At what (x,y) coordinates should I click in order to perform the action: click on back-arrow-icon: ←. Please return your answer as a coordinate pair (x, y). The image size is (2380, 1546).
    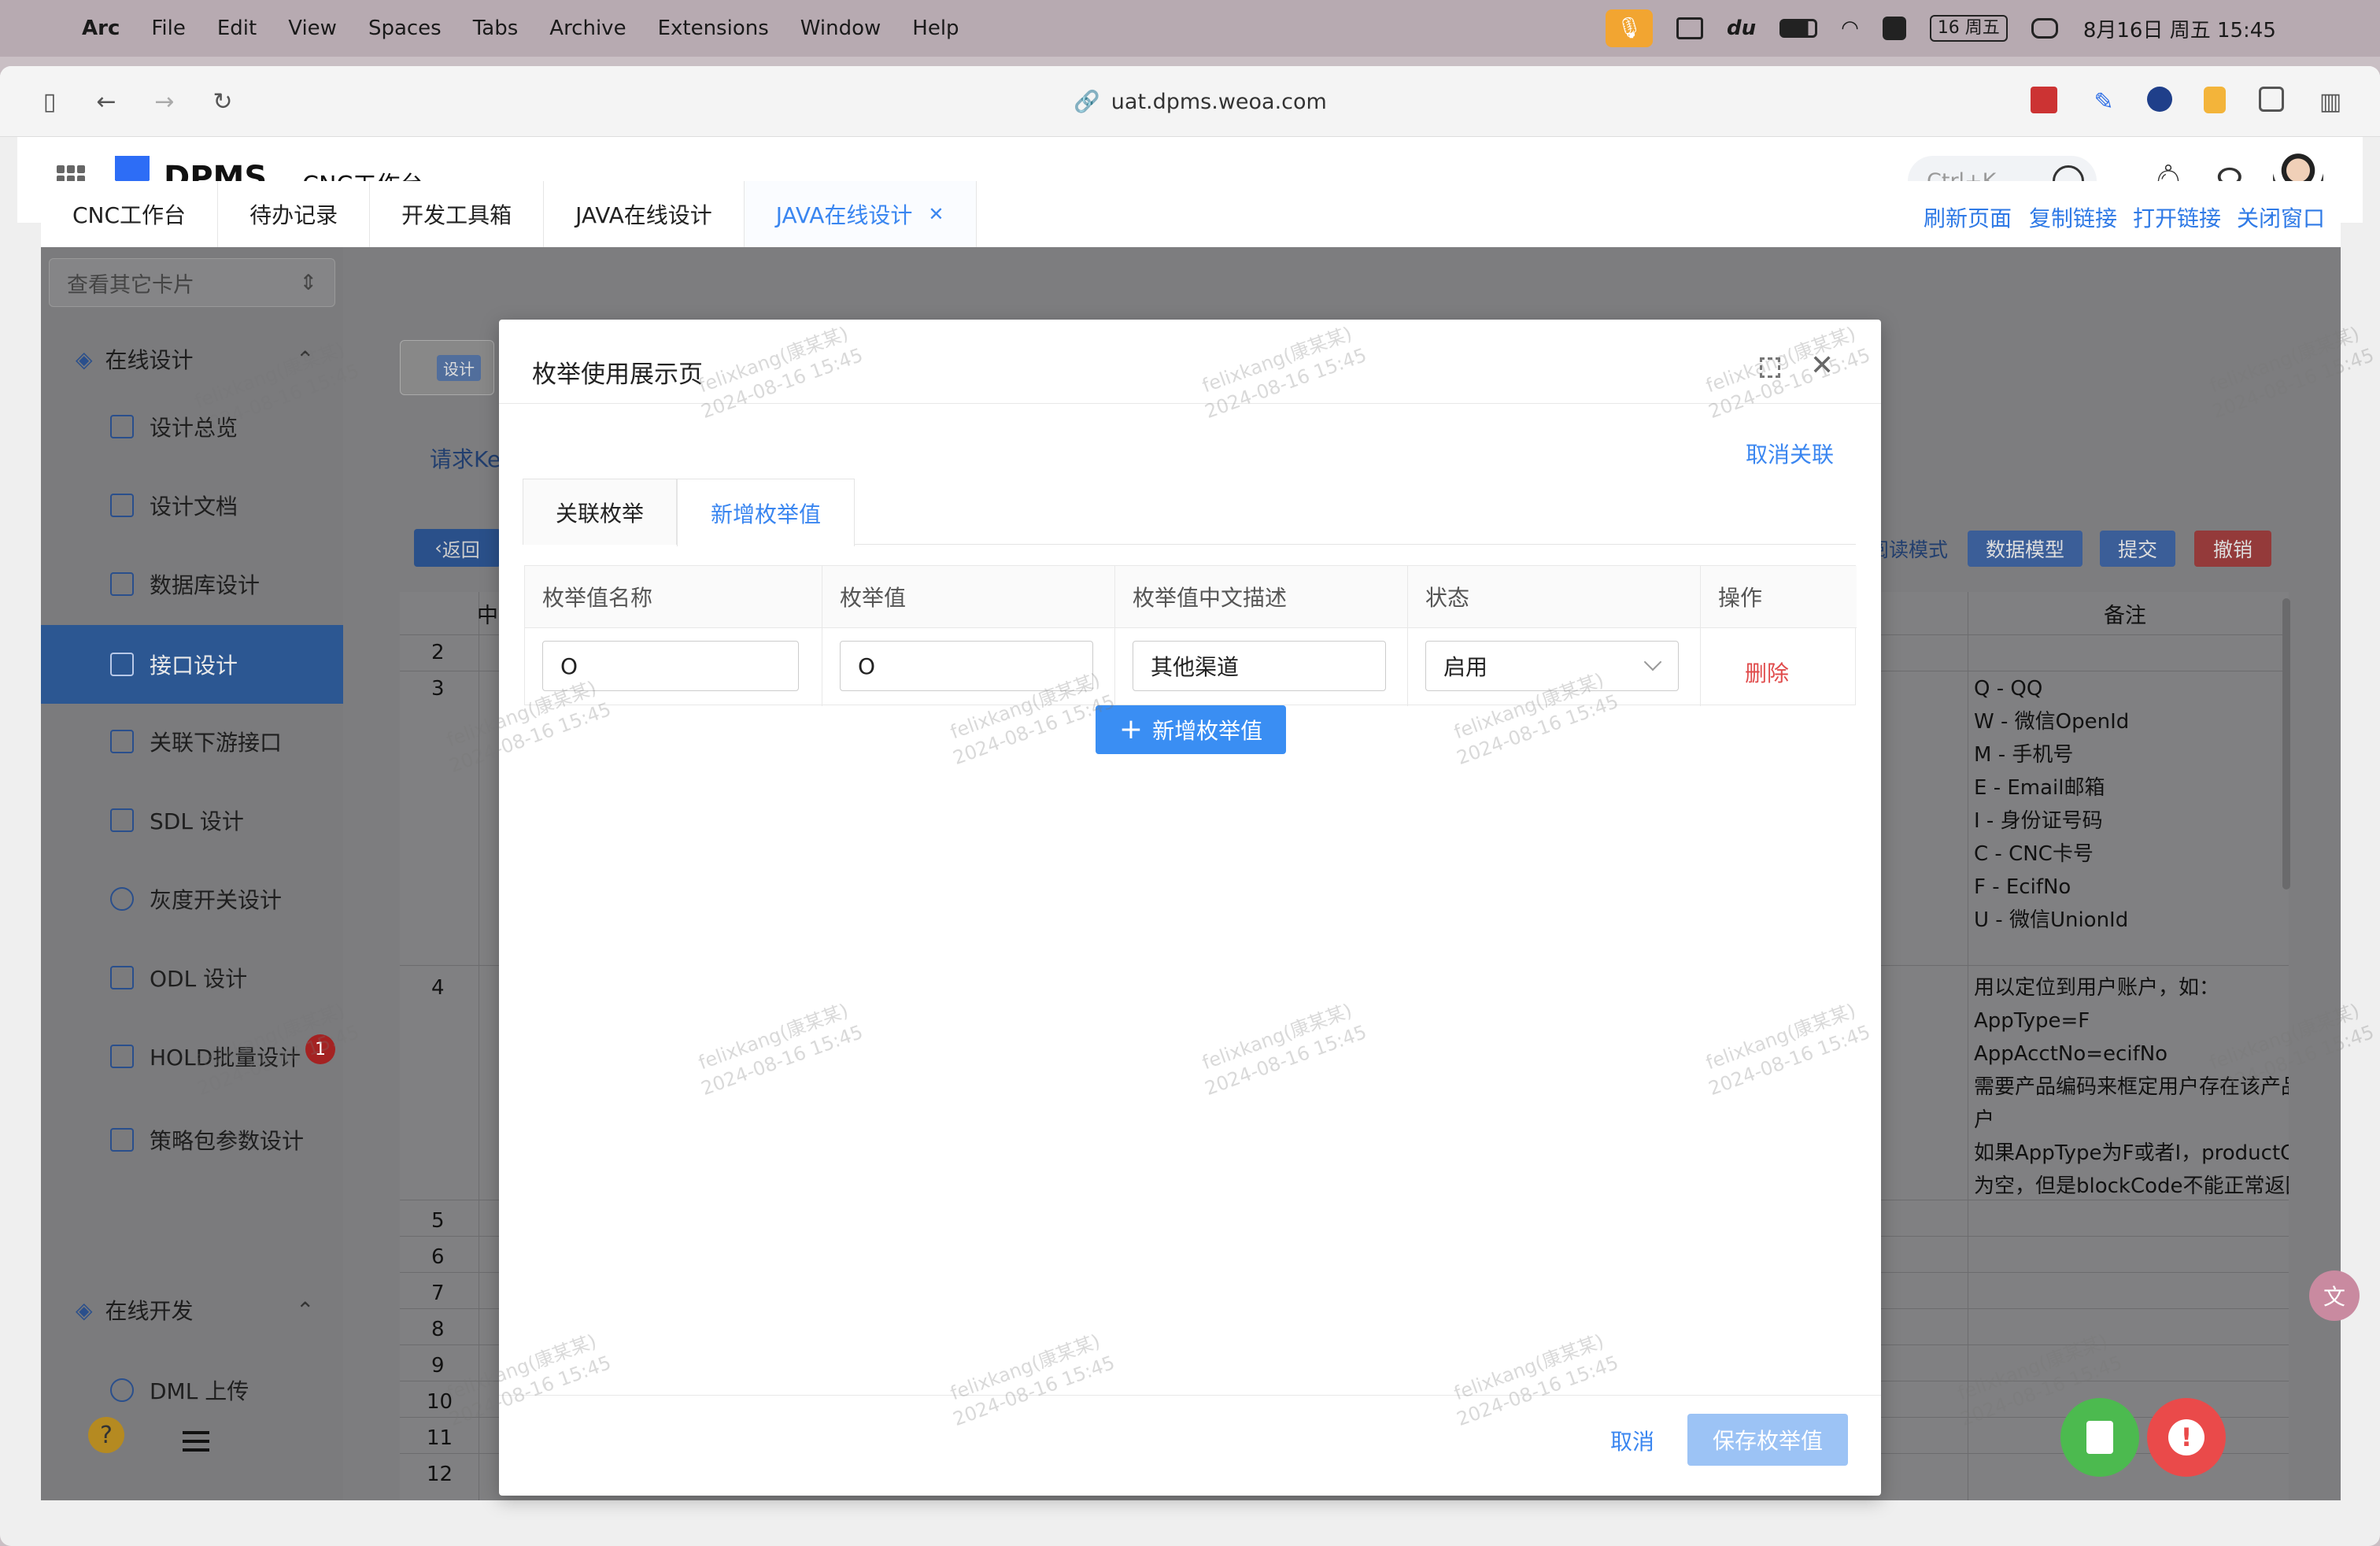
    Looking at the image, I should click on (106, 102).